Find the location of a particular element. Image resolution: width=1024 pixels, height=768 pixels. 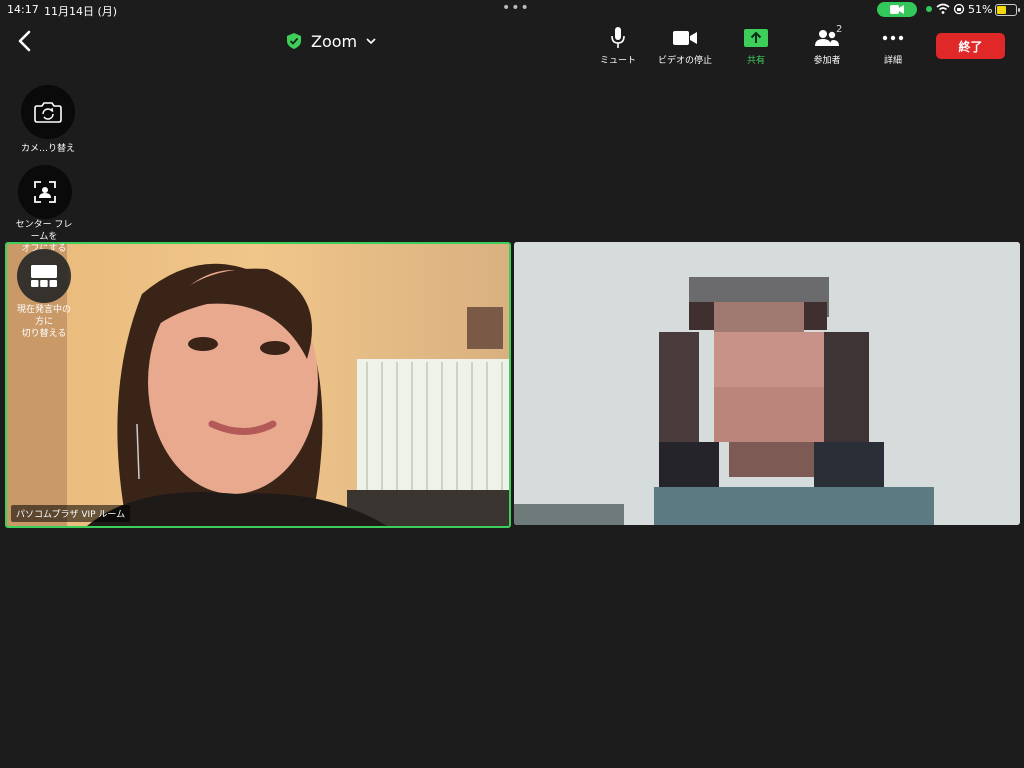

video-camera-icon is located at coordinates (685, 38).